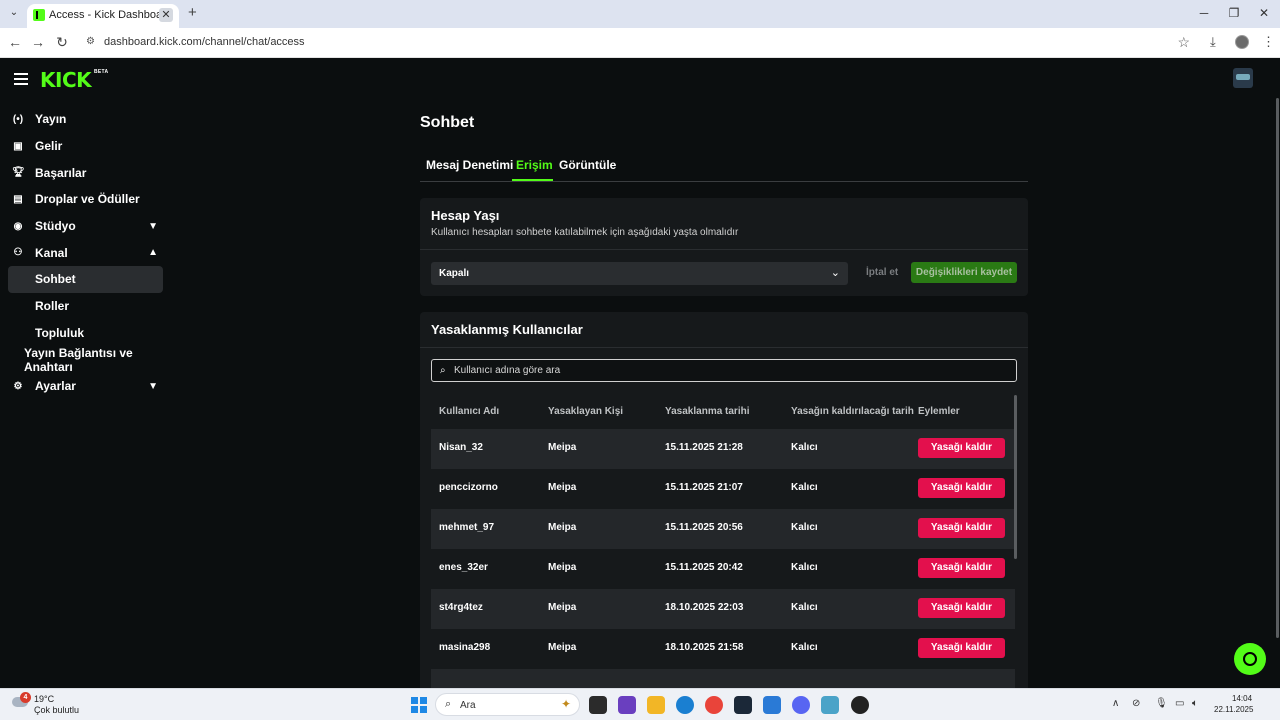 The height and width of the screenshot is (720, 1280). Describe the element at coordinates (85, 252) in the screenshot. I see `sidebar-item-kanal: ⚇ Kanal ▲` at that location.